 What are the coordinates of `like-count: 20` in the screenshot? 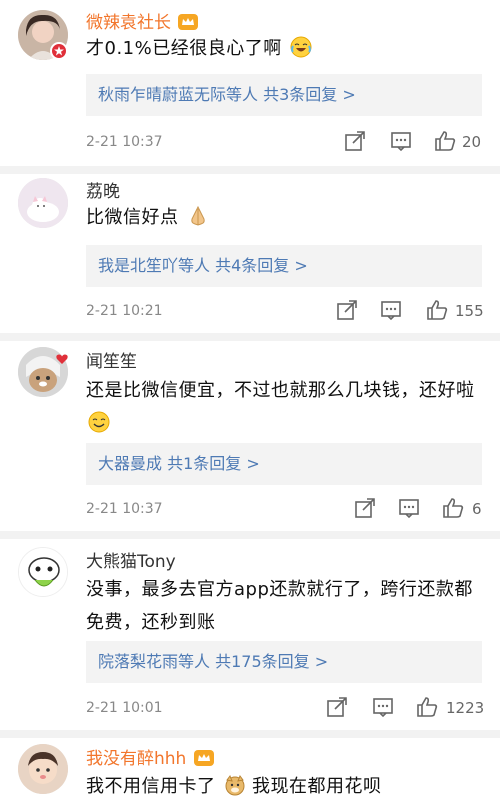 It's located at (472, 142).